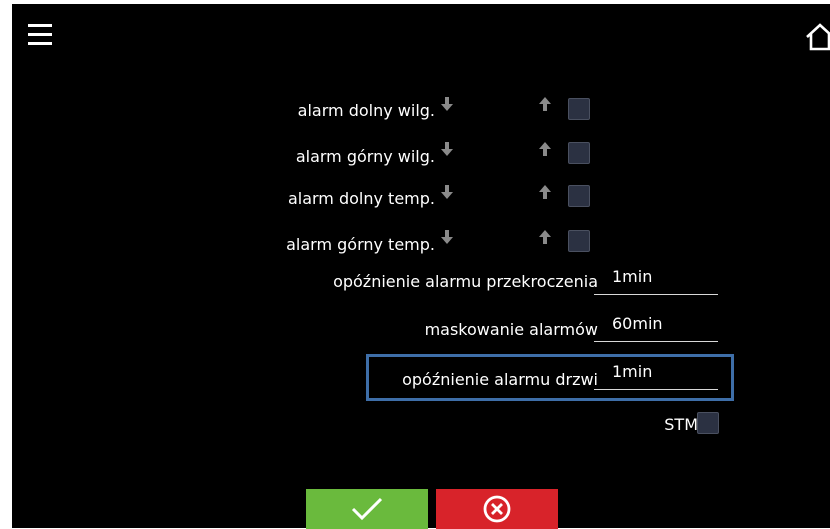 The height and width of the screenshot is (529, 830). Describe the element at coordinates (817, 37) in the screenshot. I see `home-icon` at that location.